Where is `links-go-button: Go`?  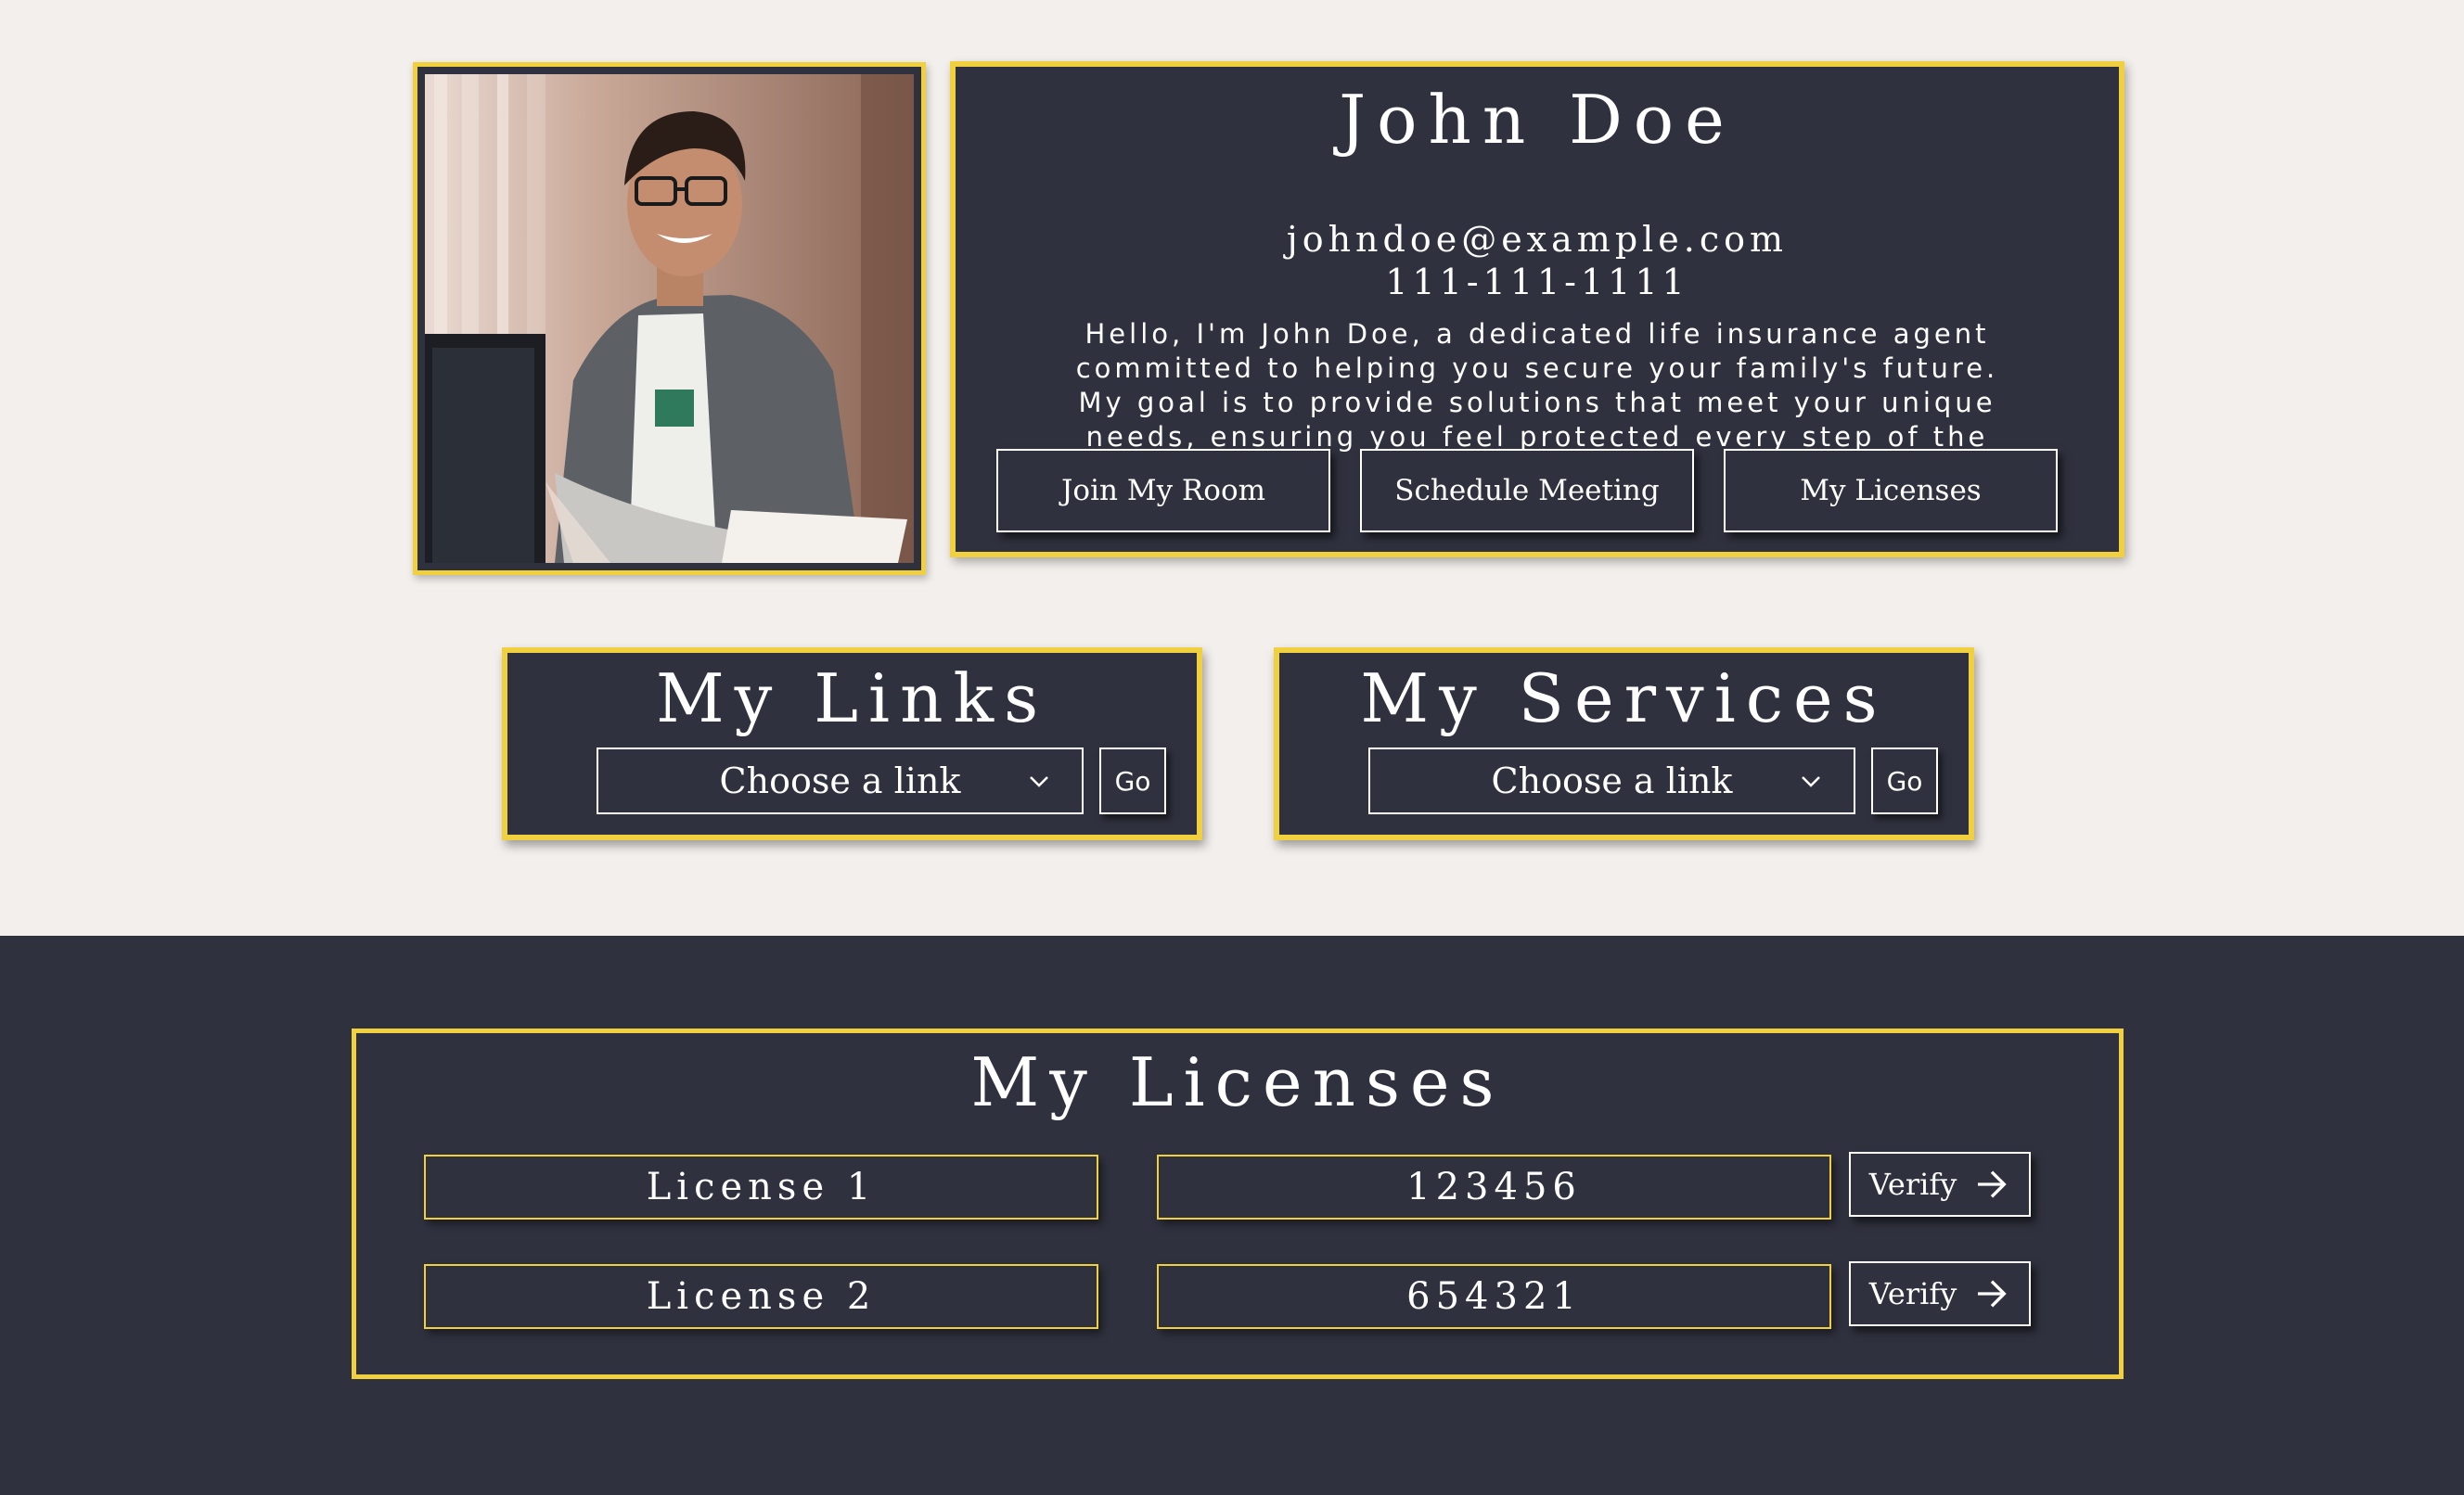 links-go-button: Go is located at coordinates (1132, 781).